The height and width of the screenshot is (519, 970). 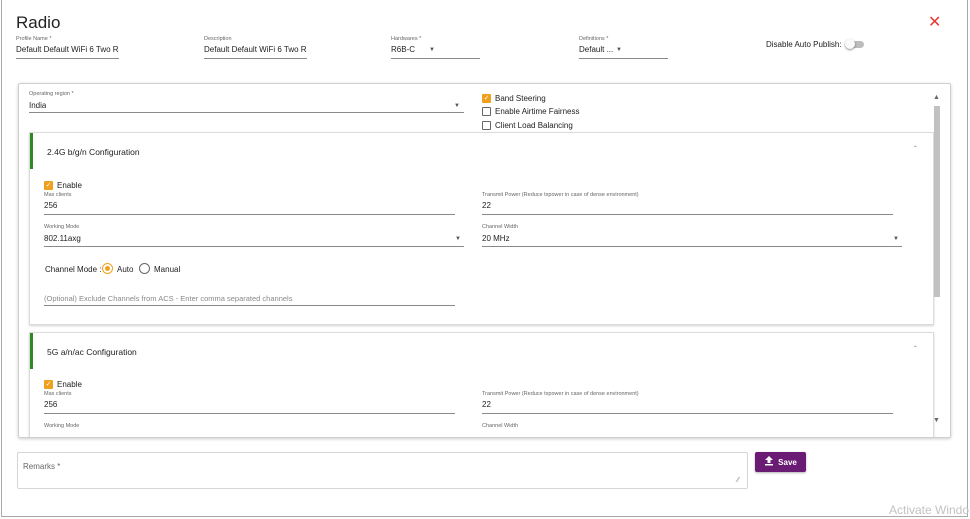 I want to click on channel-width-value: 20 MHz, so click(x=496, y=238).